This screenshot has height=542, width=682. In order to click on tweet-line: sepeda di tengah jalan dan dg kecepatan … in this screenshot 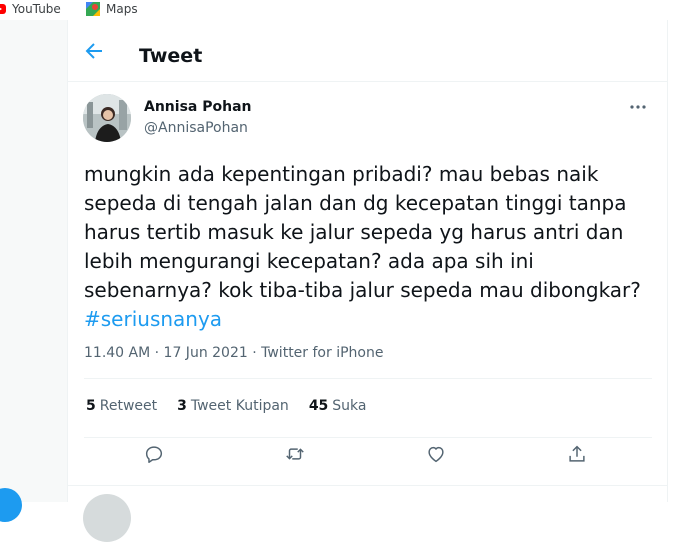, I will do `click(355, 203)`.